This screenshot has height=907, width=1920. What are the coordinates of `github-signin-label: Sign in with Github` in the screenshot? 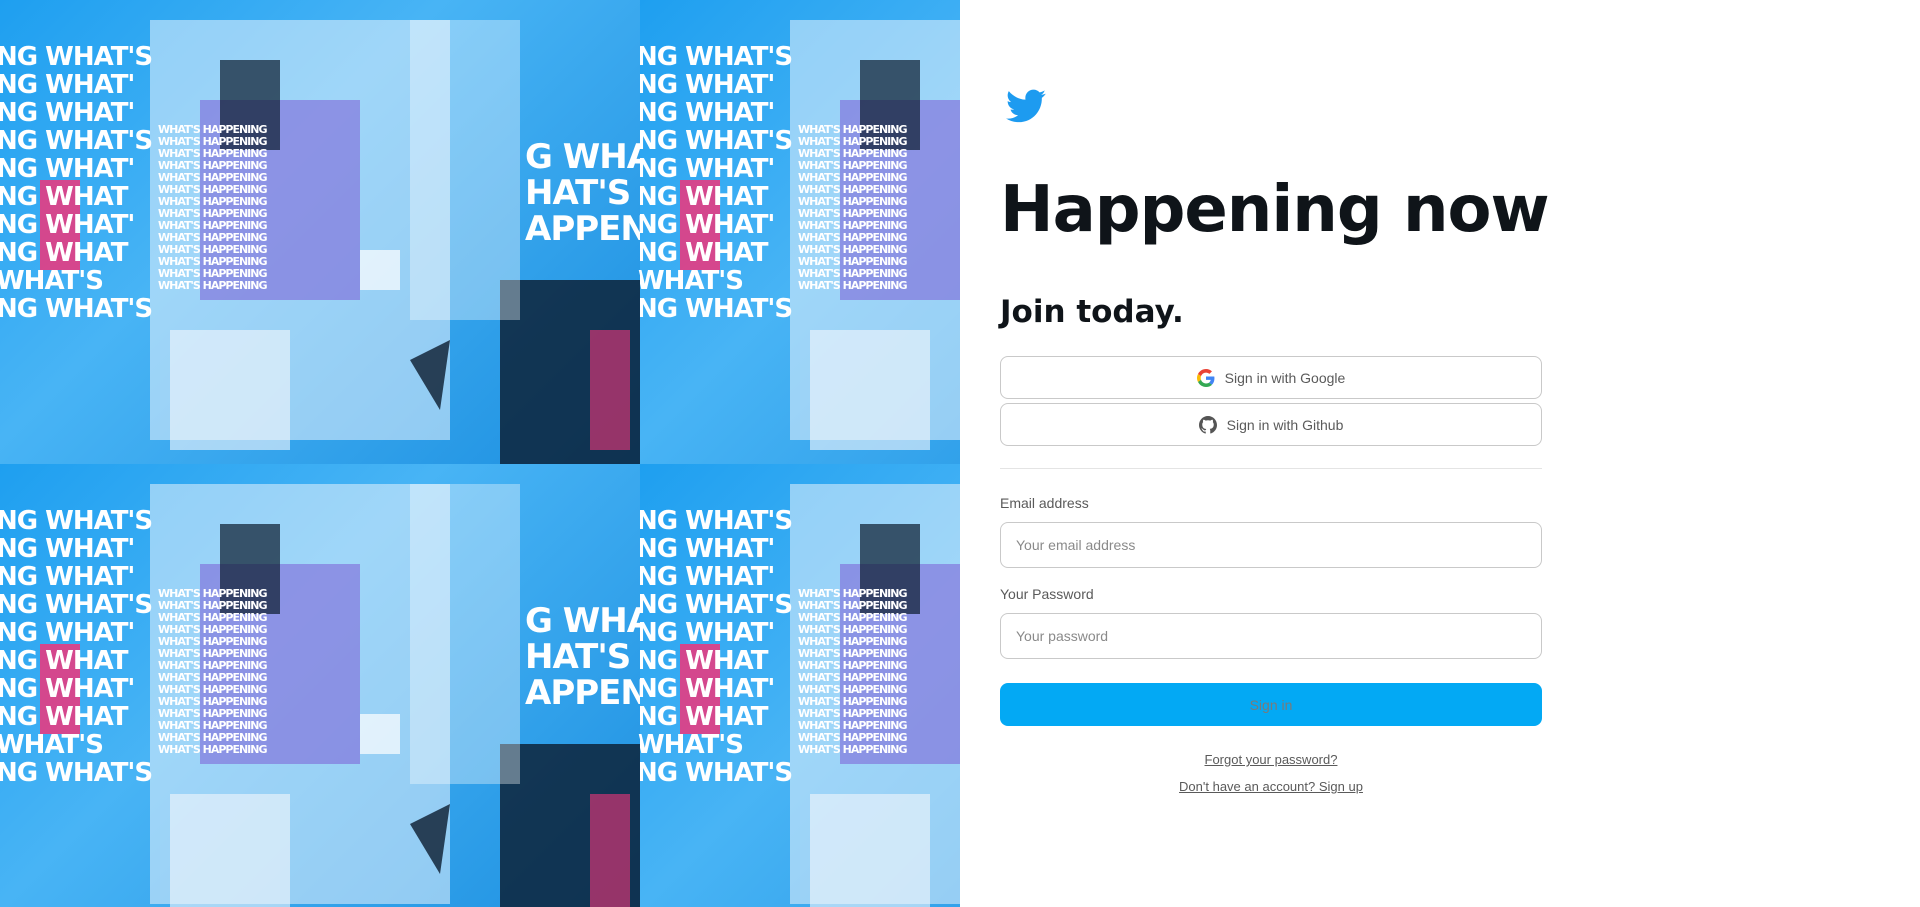 It's located at (1285, 424).